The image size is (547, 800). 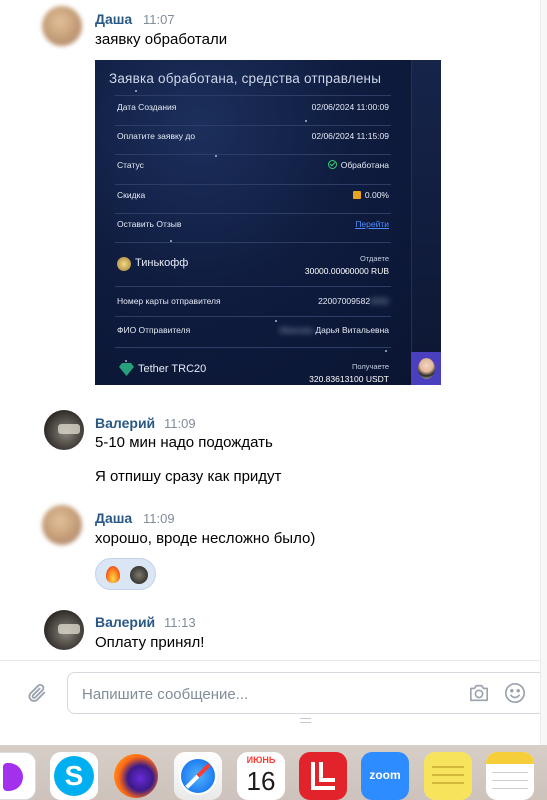 I want to click on gift-icon, so click(x=356, y=195).